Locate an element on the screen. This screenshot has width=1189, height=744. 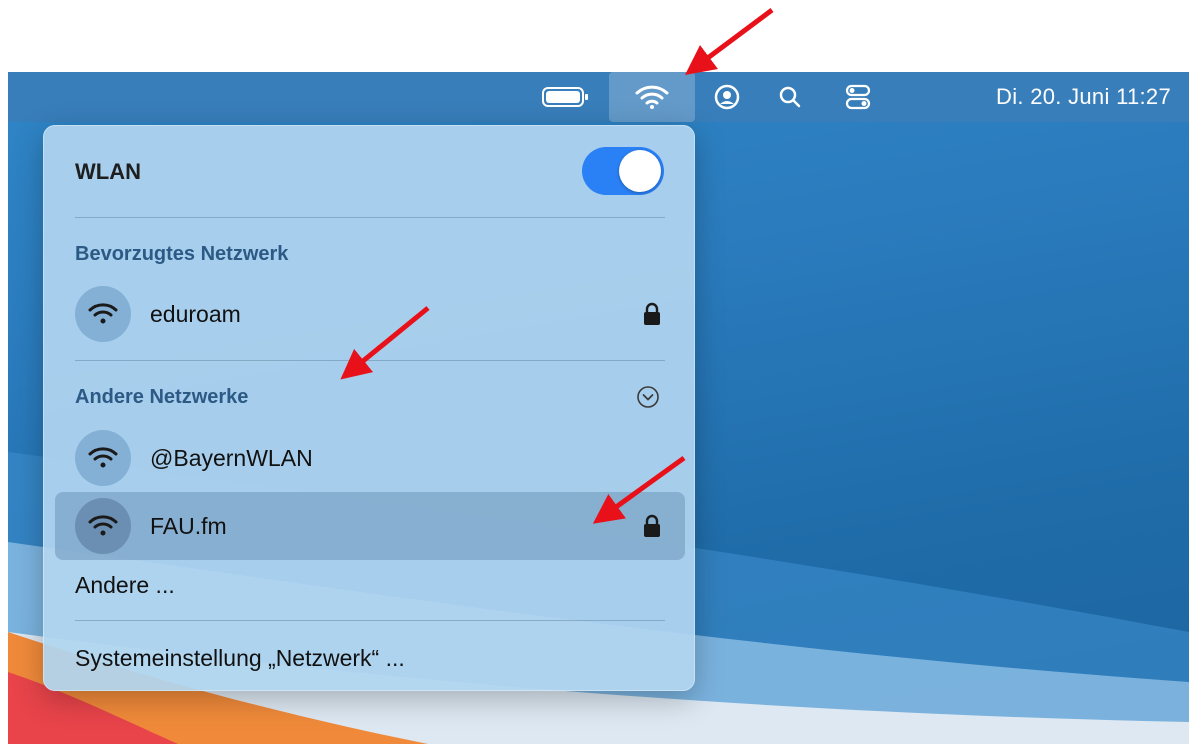
wifi-menu-title: WLAN is located at coordinates (108, 171).